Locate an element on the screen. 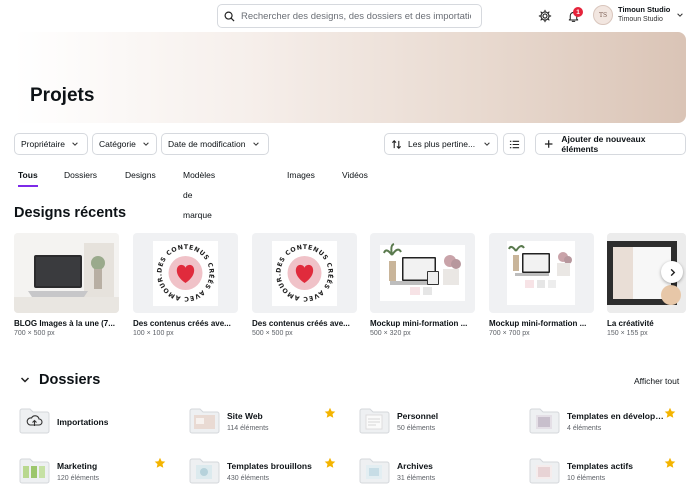 This screenshot has height=500, width=700. account-name: Timoun Studio is located at coordinates (644, 9).